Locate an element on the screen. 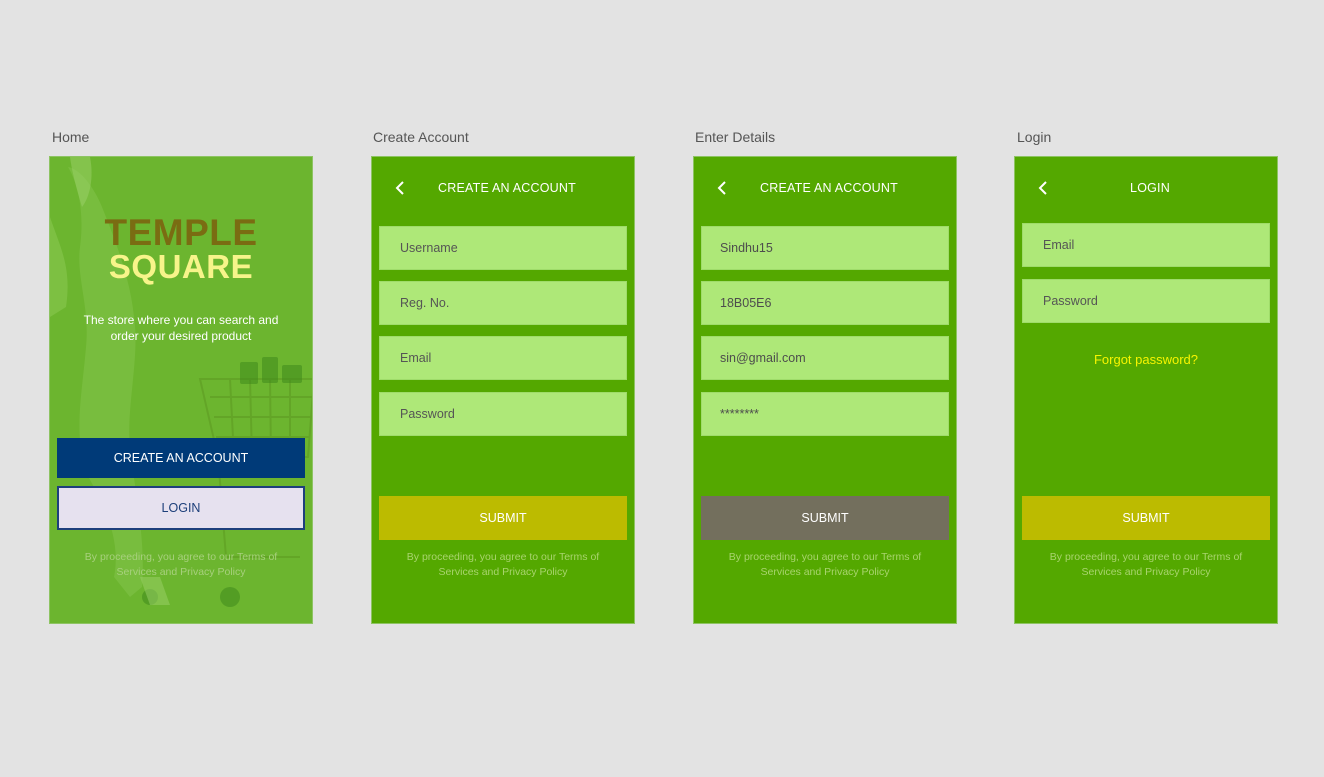 The width and height of the screenshot is (1324, 777). username-field: Sindhu15 is located at coordinates (825, 248).